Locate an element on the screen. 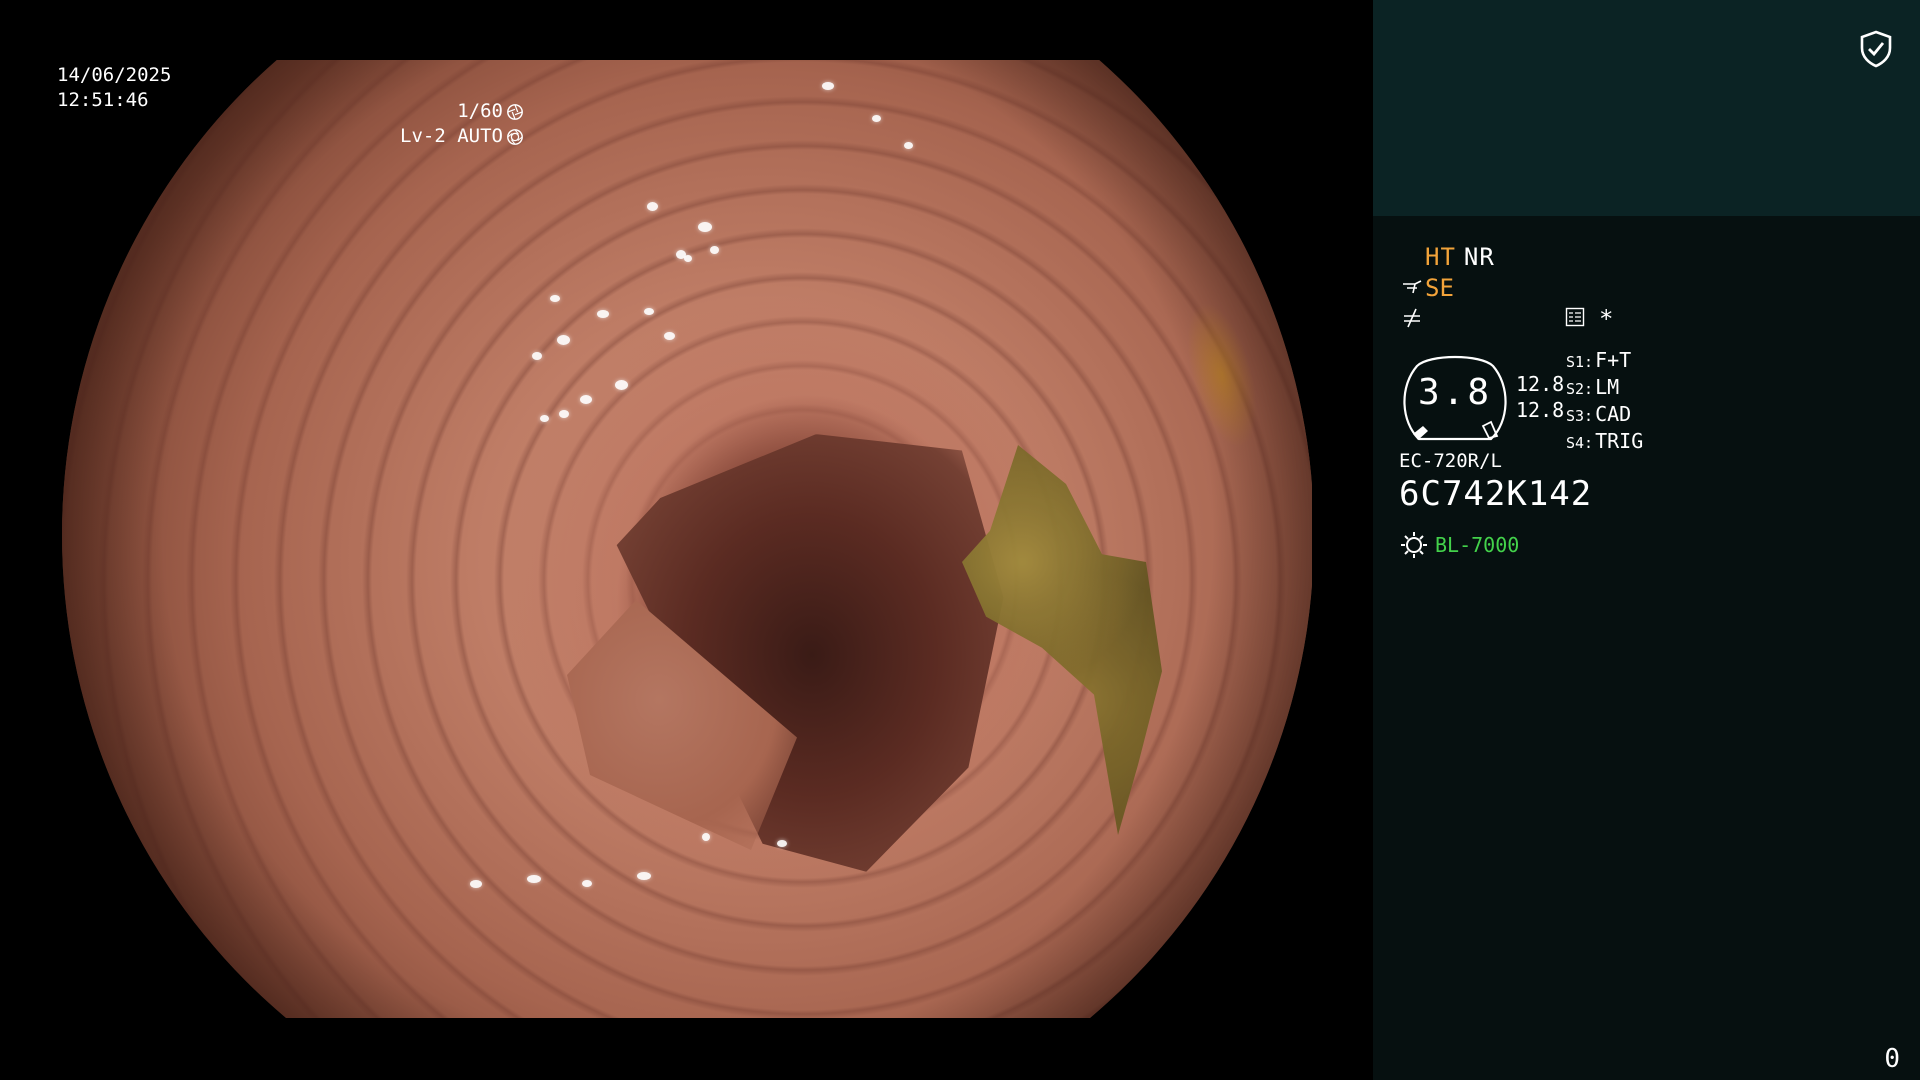 This screenshot has height=1080, width=1920. value-2: 12.8 is located at coordinates (1540, 410).